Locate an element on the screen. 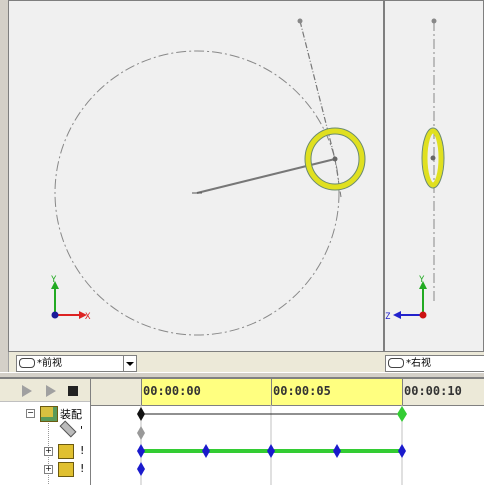 The image size is (484, 485). right-view-selector: *右视 is located at coordinates (434, 363).